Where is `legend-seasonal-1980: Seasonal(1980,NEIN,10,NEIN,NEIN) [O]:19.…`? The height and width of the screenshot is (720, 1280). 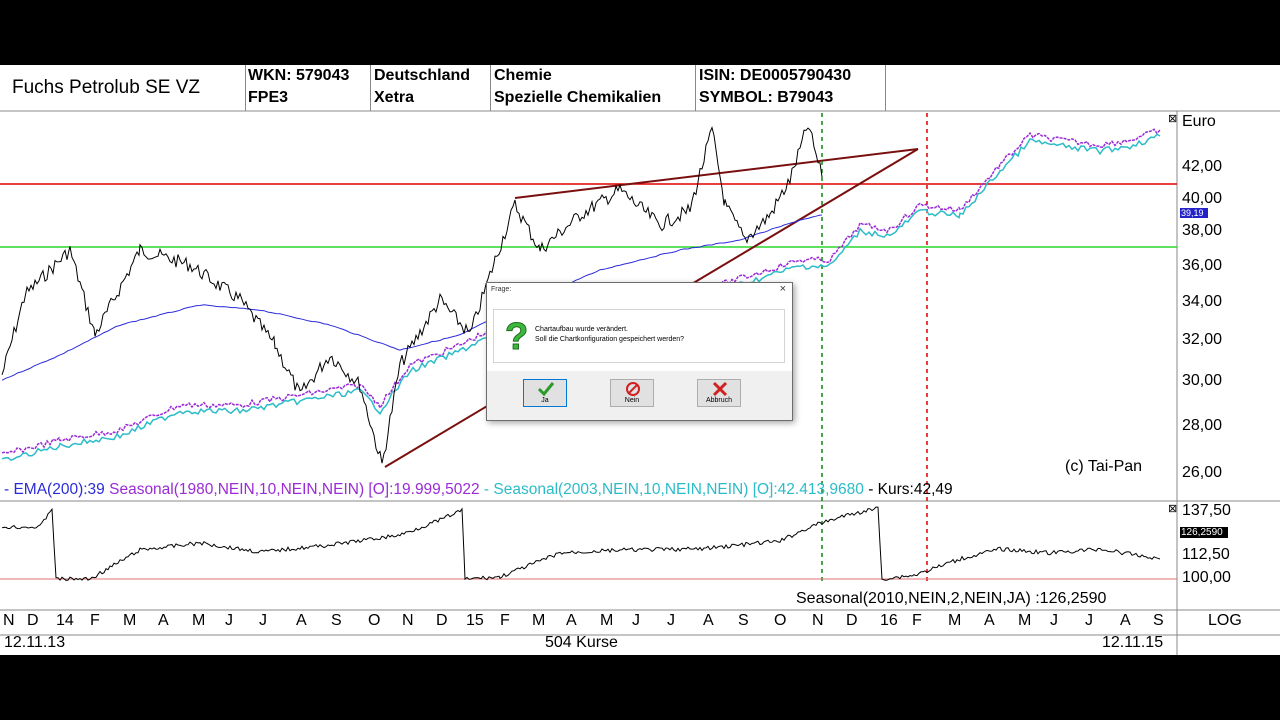
legend-seasonal-1980: Seasonal(1980,NEIN,10,NEIN,NEIN) [O]:19.… is located at coordinates (294, 489).